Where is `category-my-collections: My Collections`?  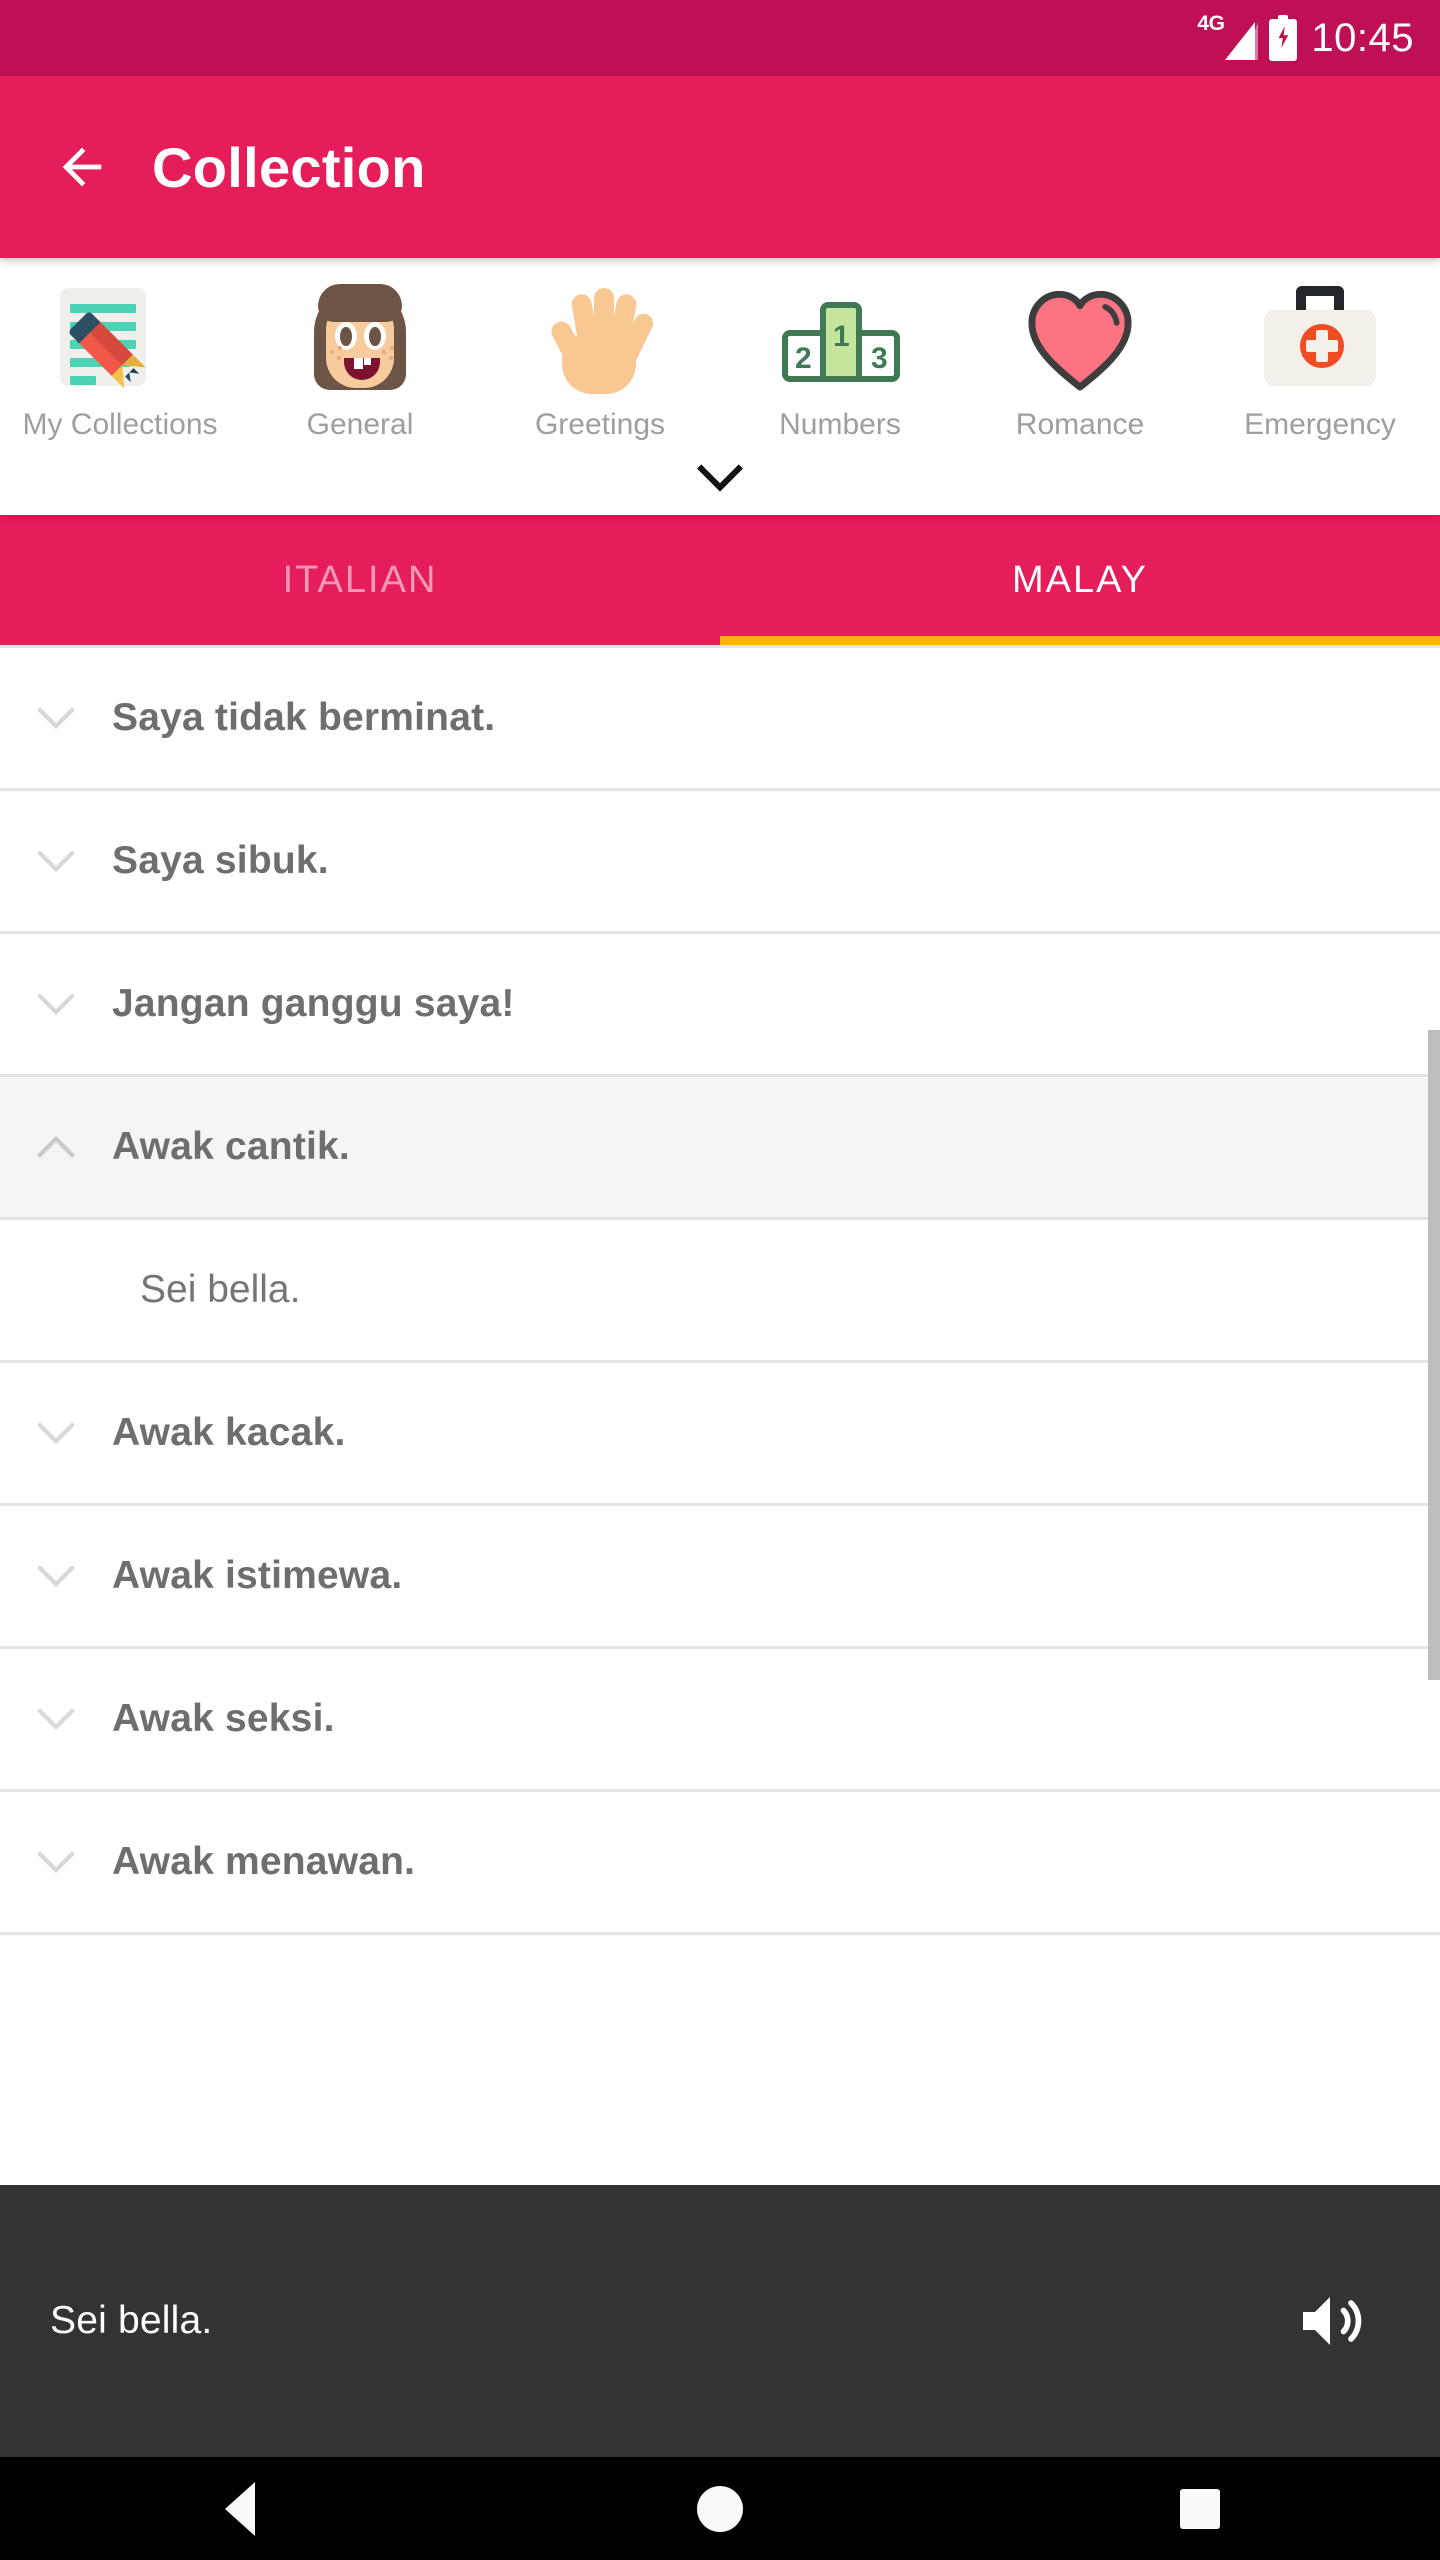 category-my-collections: My Collections is located at coordinates (120, 362).